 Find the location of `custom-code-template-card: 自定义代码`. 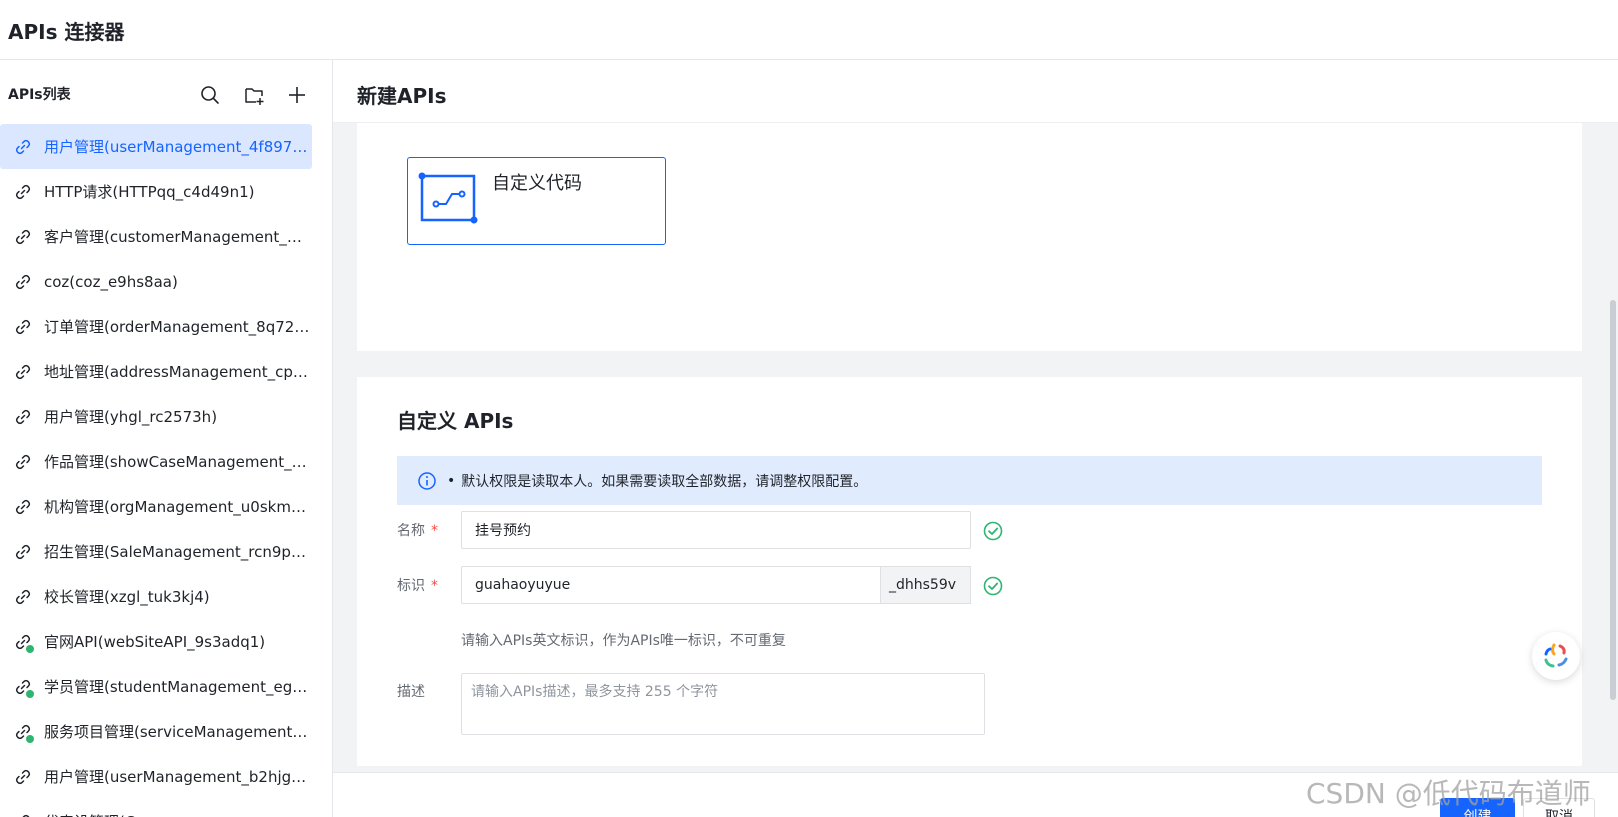

custom-code-template-card: 自定义代码 is located at coordinates (536, 201).